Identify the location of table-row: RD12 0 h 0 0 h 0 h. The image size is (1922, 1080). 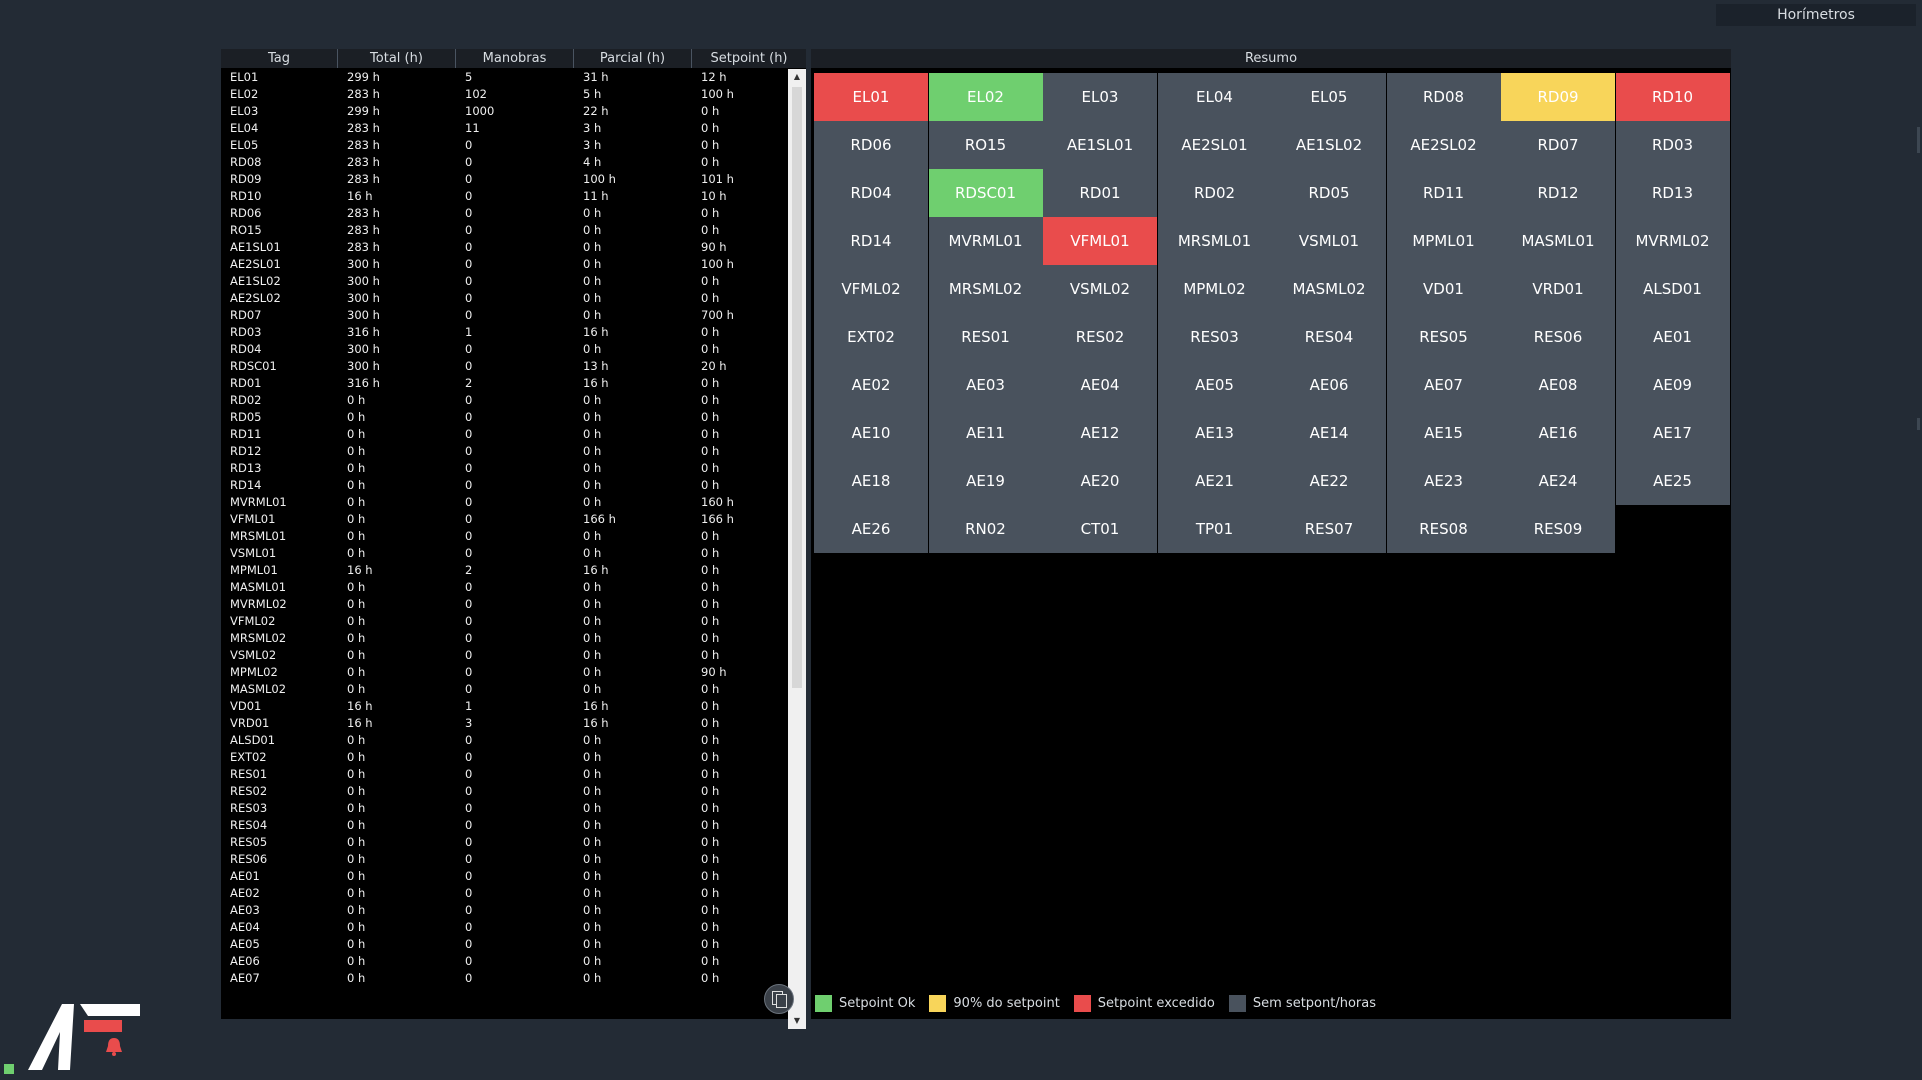
(504, 451).